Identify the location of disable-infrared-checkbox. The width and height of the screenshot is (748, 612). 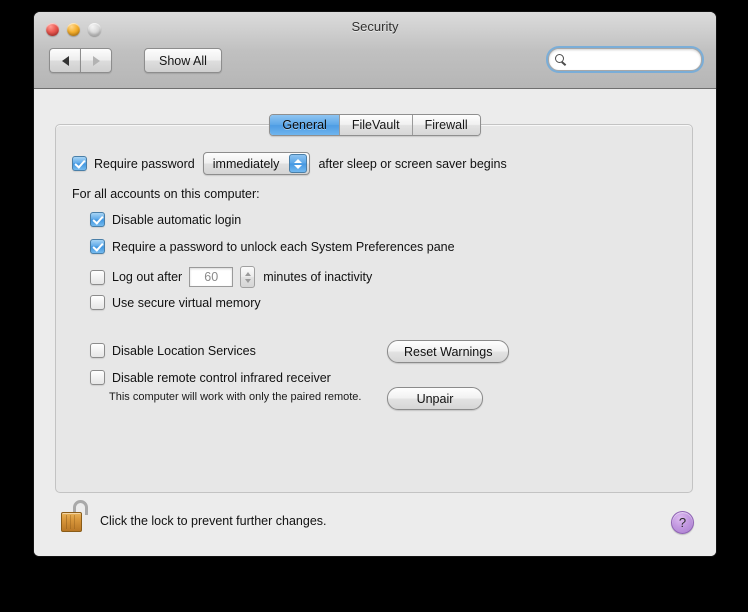
(97, 377).